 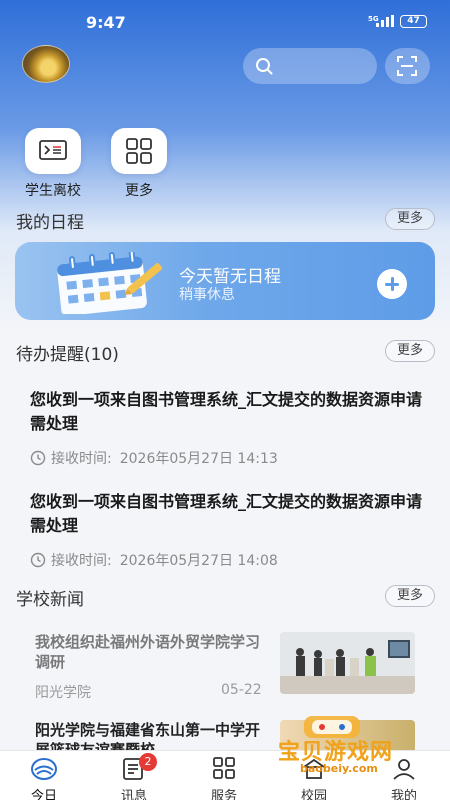 What do you see at coordinates (43, 794) in the screenshot?
I see `tab-label: 今日` at bounding box center [43, 794].